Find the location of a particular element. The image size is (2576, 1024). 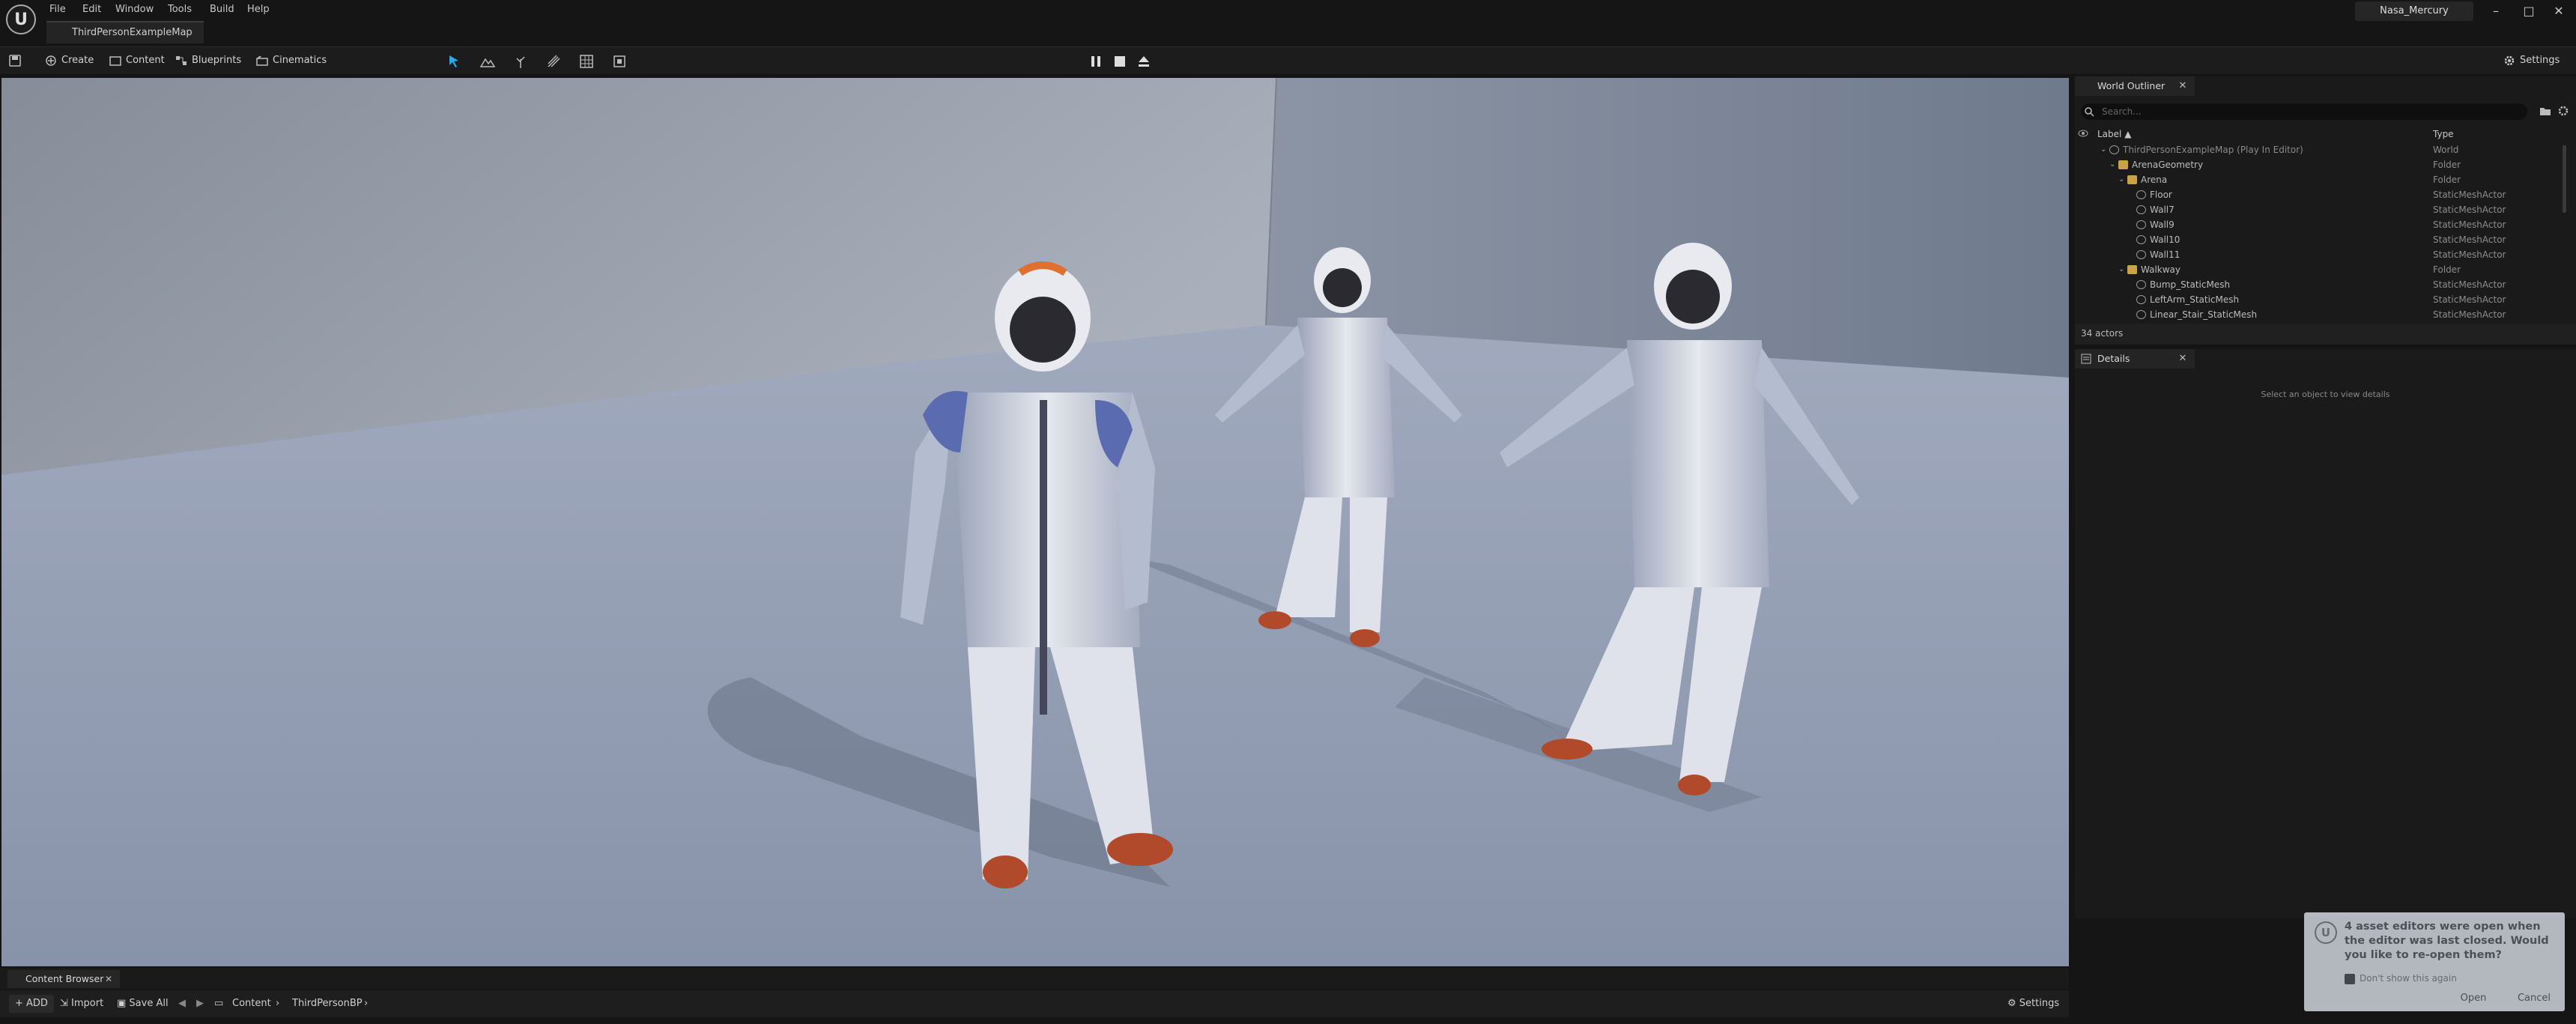

content-button: Content is located at coordinates (137, 60).